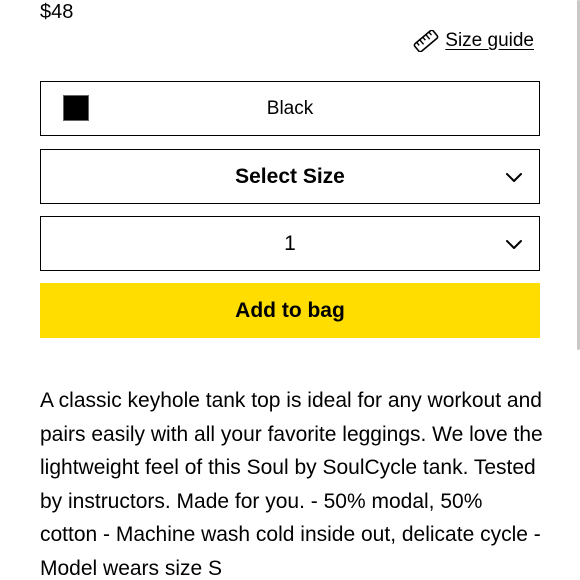  Describe the element at coordinates (426, 41) in the screenshot. I see `ruler-icon` at that location.